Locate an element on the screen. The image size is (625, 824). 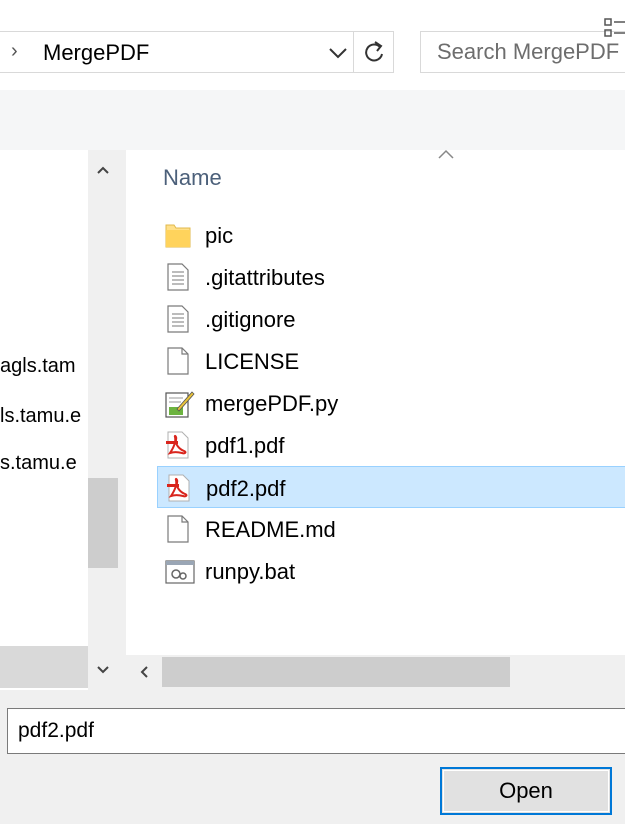
nav-item: agls.tam is located at coordinates (44, 366).